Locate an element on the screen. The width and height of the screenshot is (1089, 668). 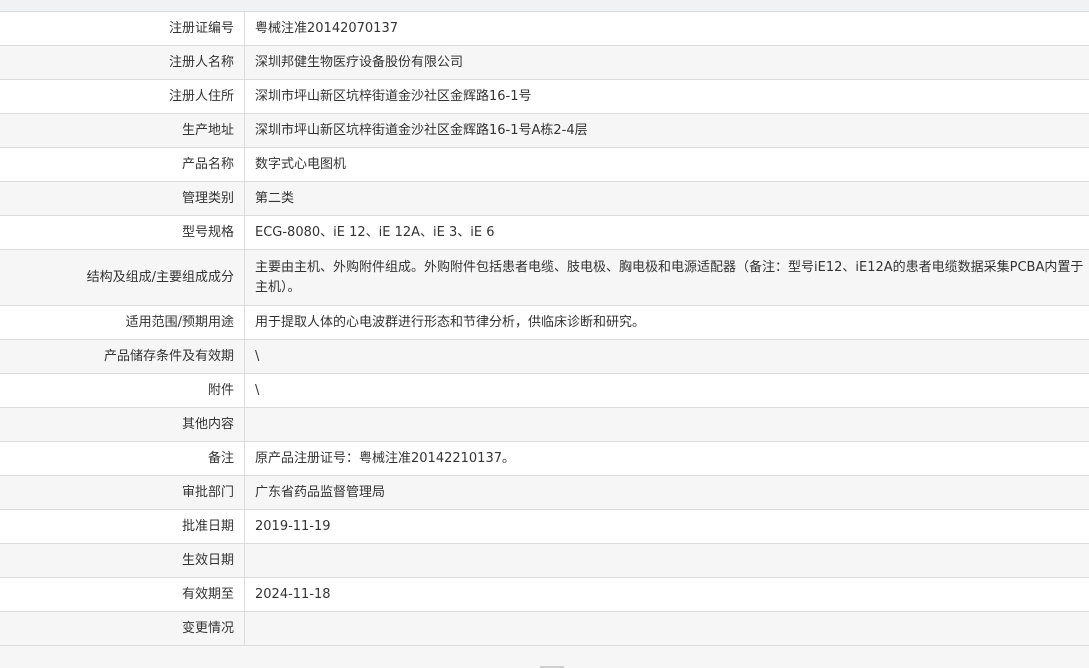
field-label: 产品名称 is located at coordinates (122, 164).